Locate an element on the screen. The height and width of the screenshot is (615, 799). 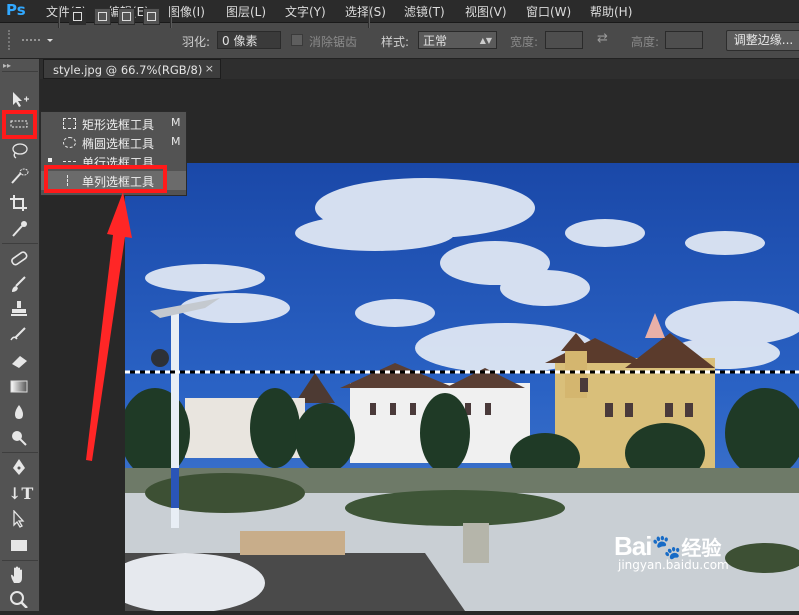
menu-window: 窗口(W) is located at coordinates (548, 11).